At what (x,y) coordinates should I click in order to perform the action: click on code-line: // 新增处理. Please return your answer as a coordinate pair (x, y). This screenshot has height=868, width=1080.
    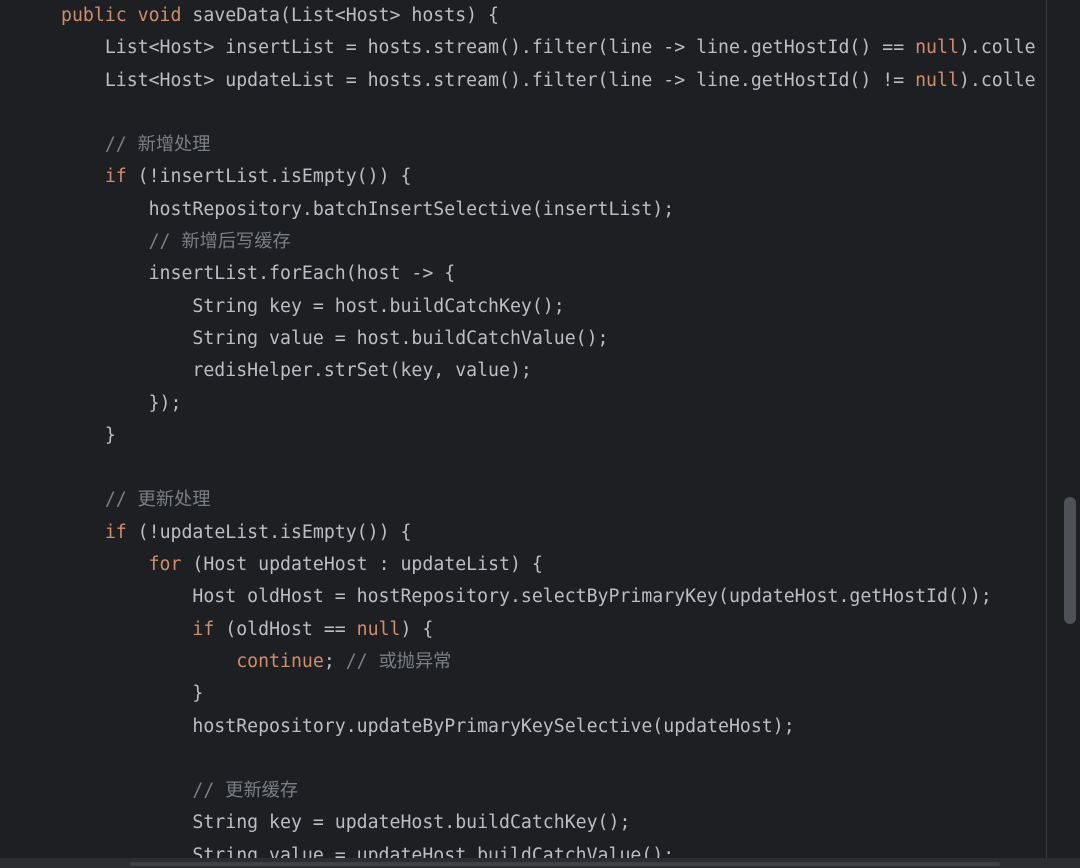
    Looking at the image, I should click on (553, 145).